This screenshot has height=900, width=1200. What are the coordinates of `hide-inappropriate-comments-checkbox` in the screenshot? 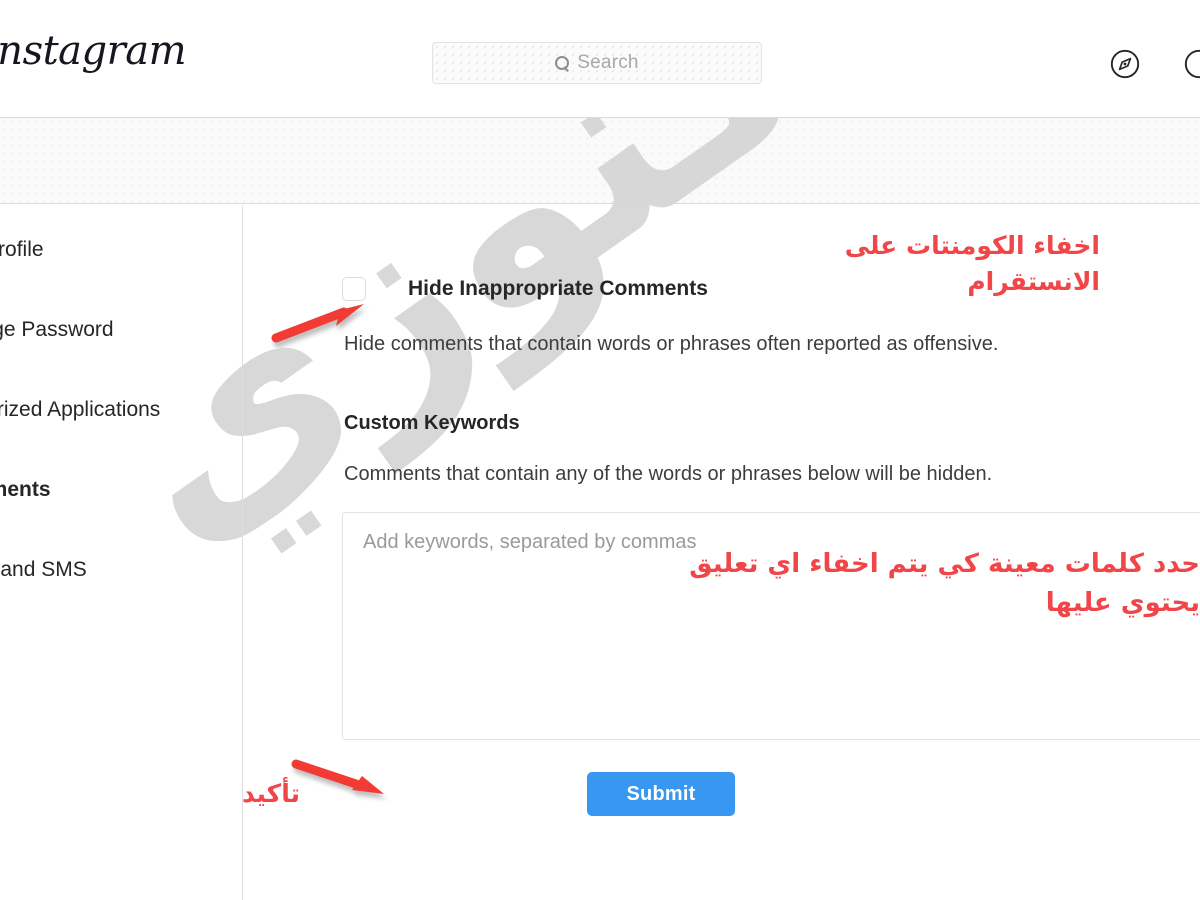 It's located at (354, 289).